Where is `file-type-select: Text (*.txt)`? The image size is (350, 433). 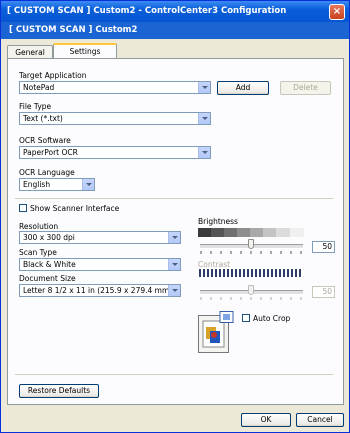 file-type-select: Text (*.txt) is located at coordinates (115, 118).